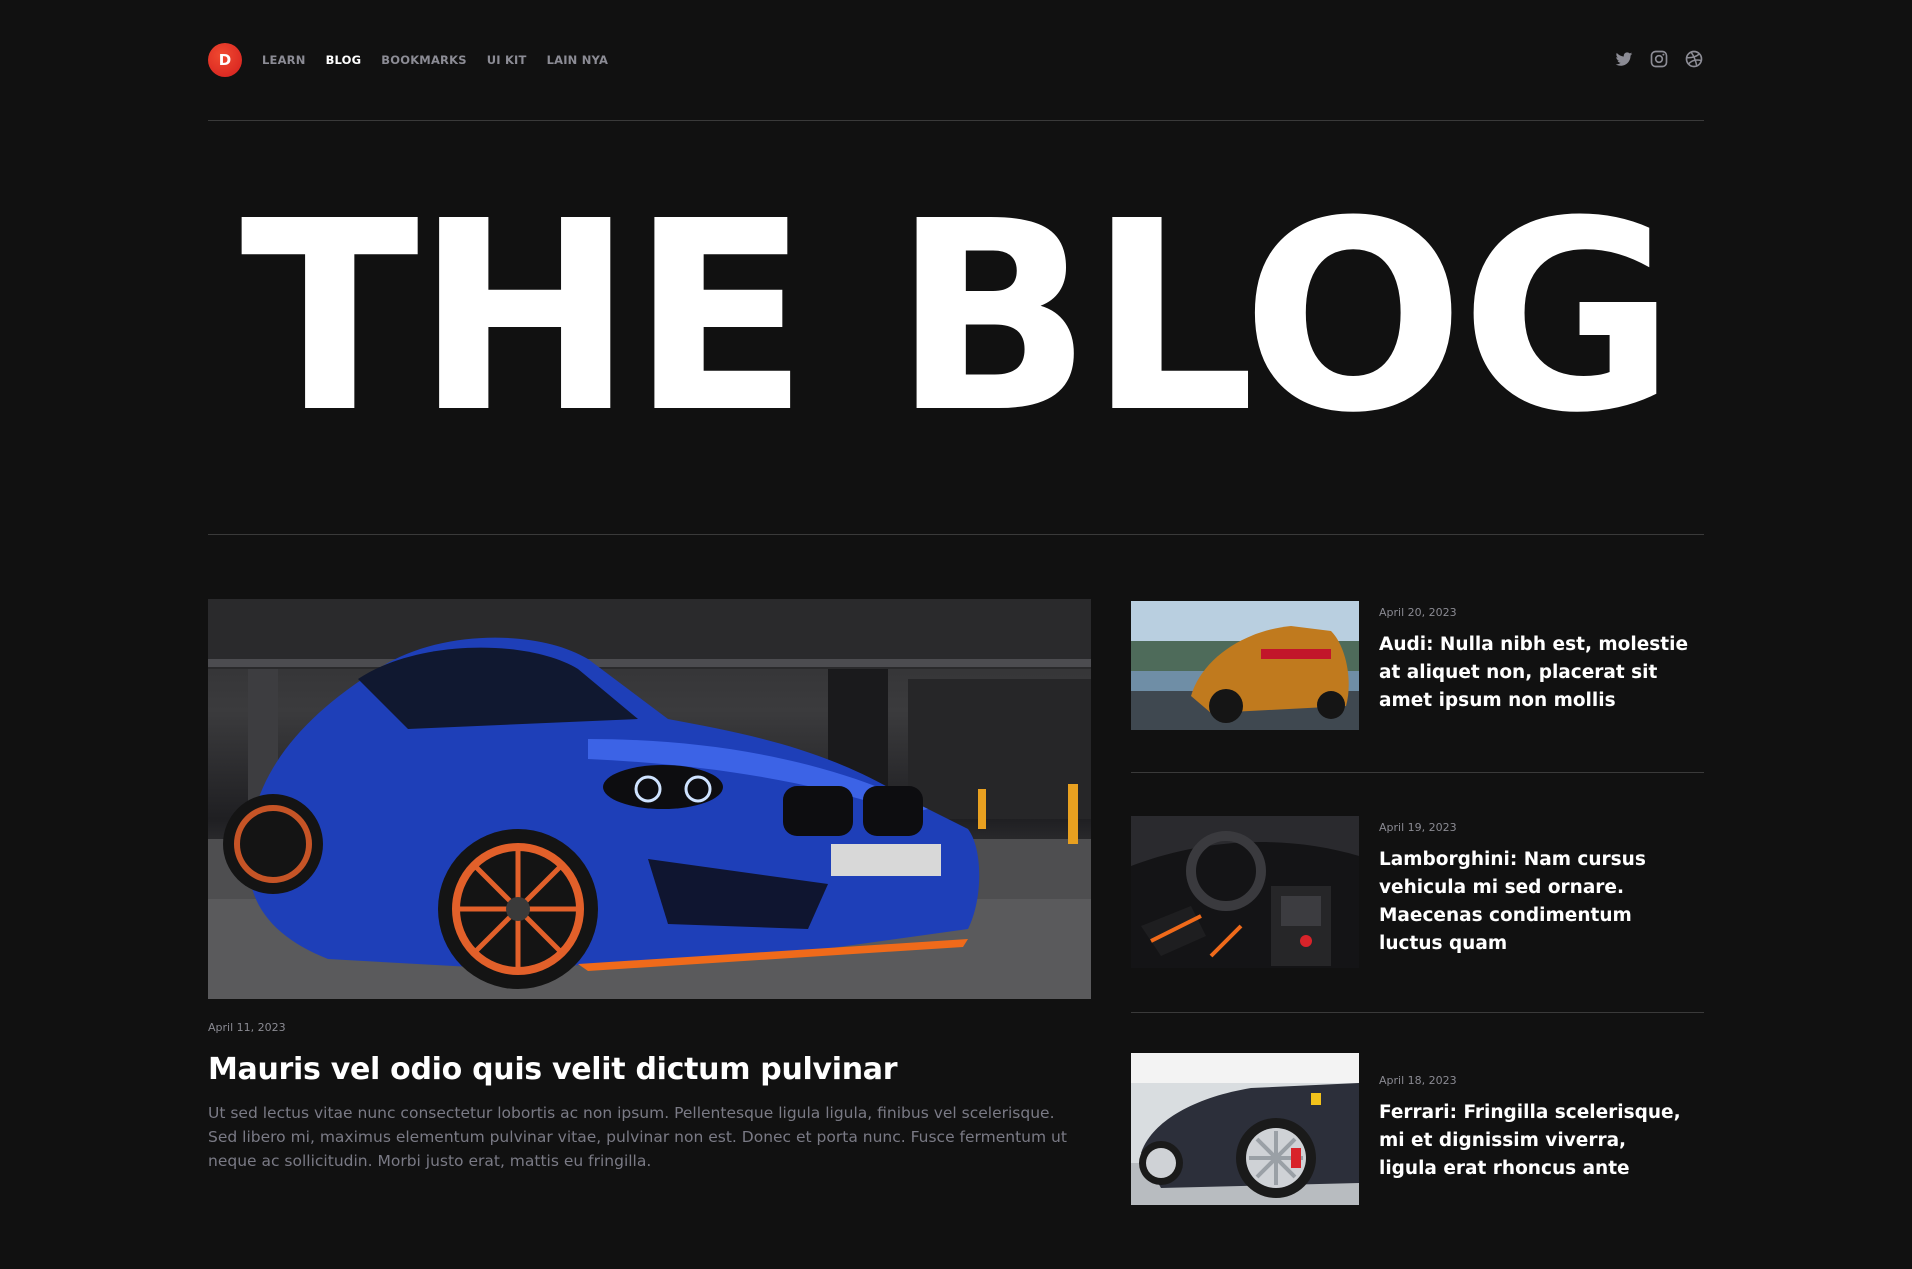  Describe the element at coordinates (956, 120) in the screenshot. I see `header-divider` at that location.